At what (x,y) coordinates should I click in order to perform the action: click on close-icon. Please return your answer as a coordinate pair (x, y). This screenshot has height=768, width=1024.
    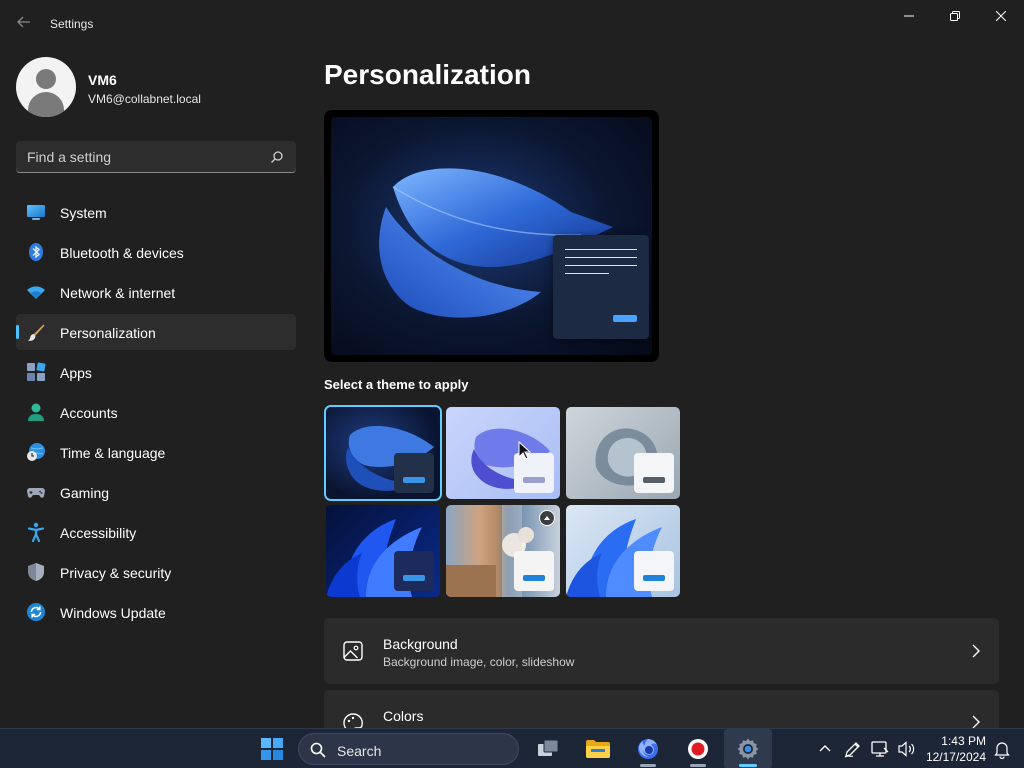
    Looking at the image, I should click on (1001, 16).